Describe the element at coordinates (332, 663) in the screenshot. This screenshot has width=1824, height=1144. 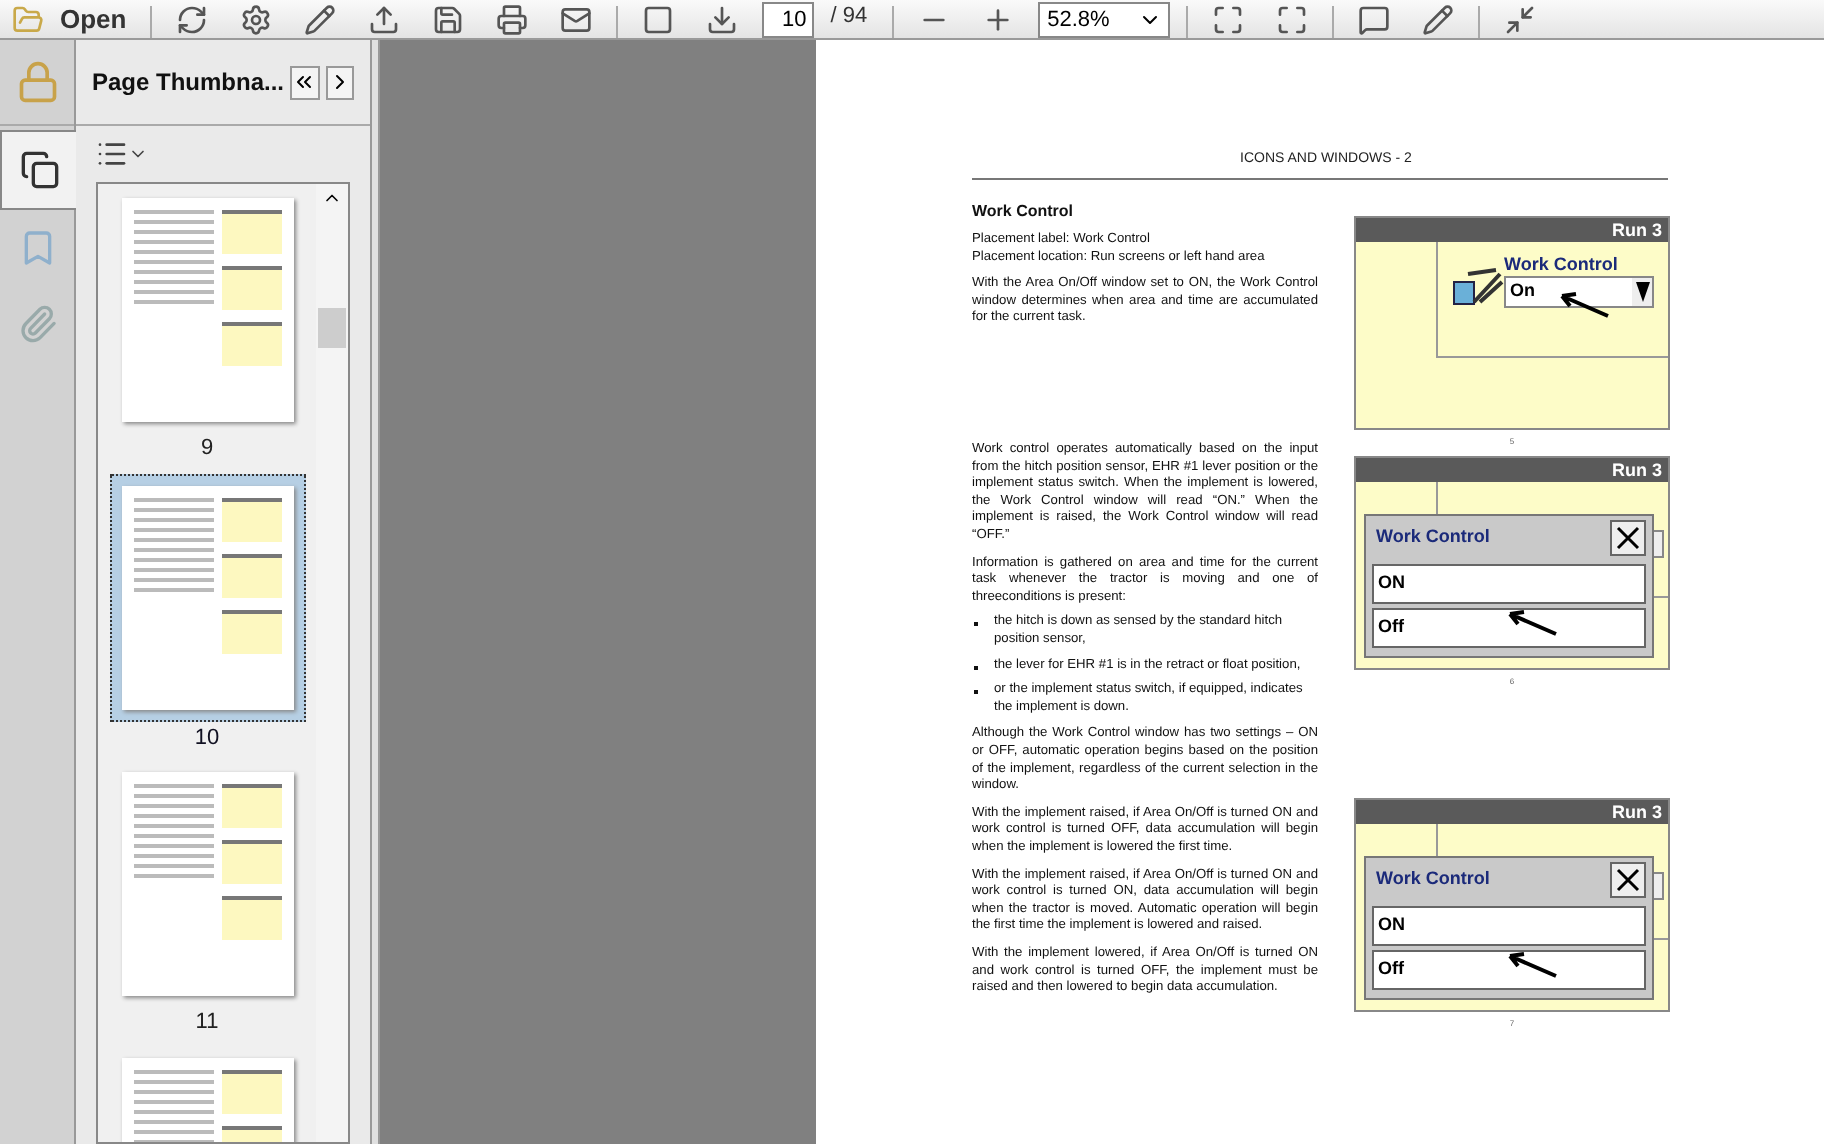
I see `scrollbar` at that location.